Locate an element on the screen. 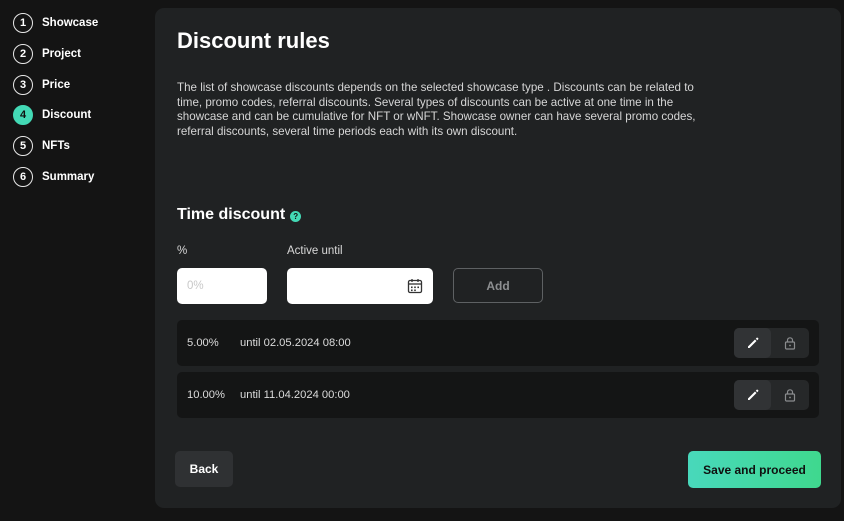 Image resolution: width=844 pixels, height=521 pixels. percent-label: % is located at coordinates (182, 251).